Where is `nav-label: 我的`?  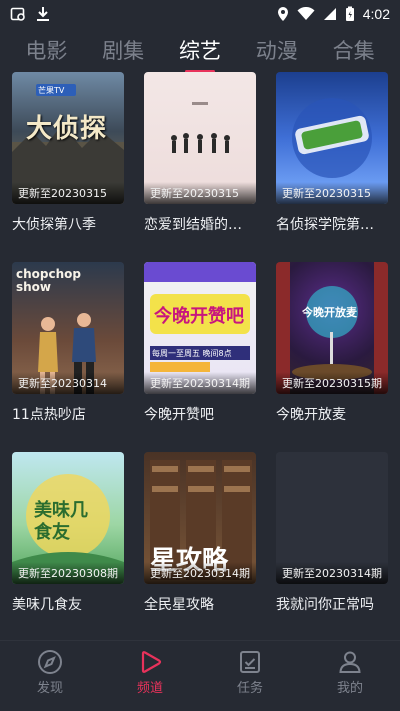 nav-label: 我的 is located at coordinates (349, 688).